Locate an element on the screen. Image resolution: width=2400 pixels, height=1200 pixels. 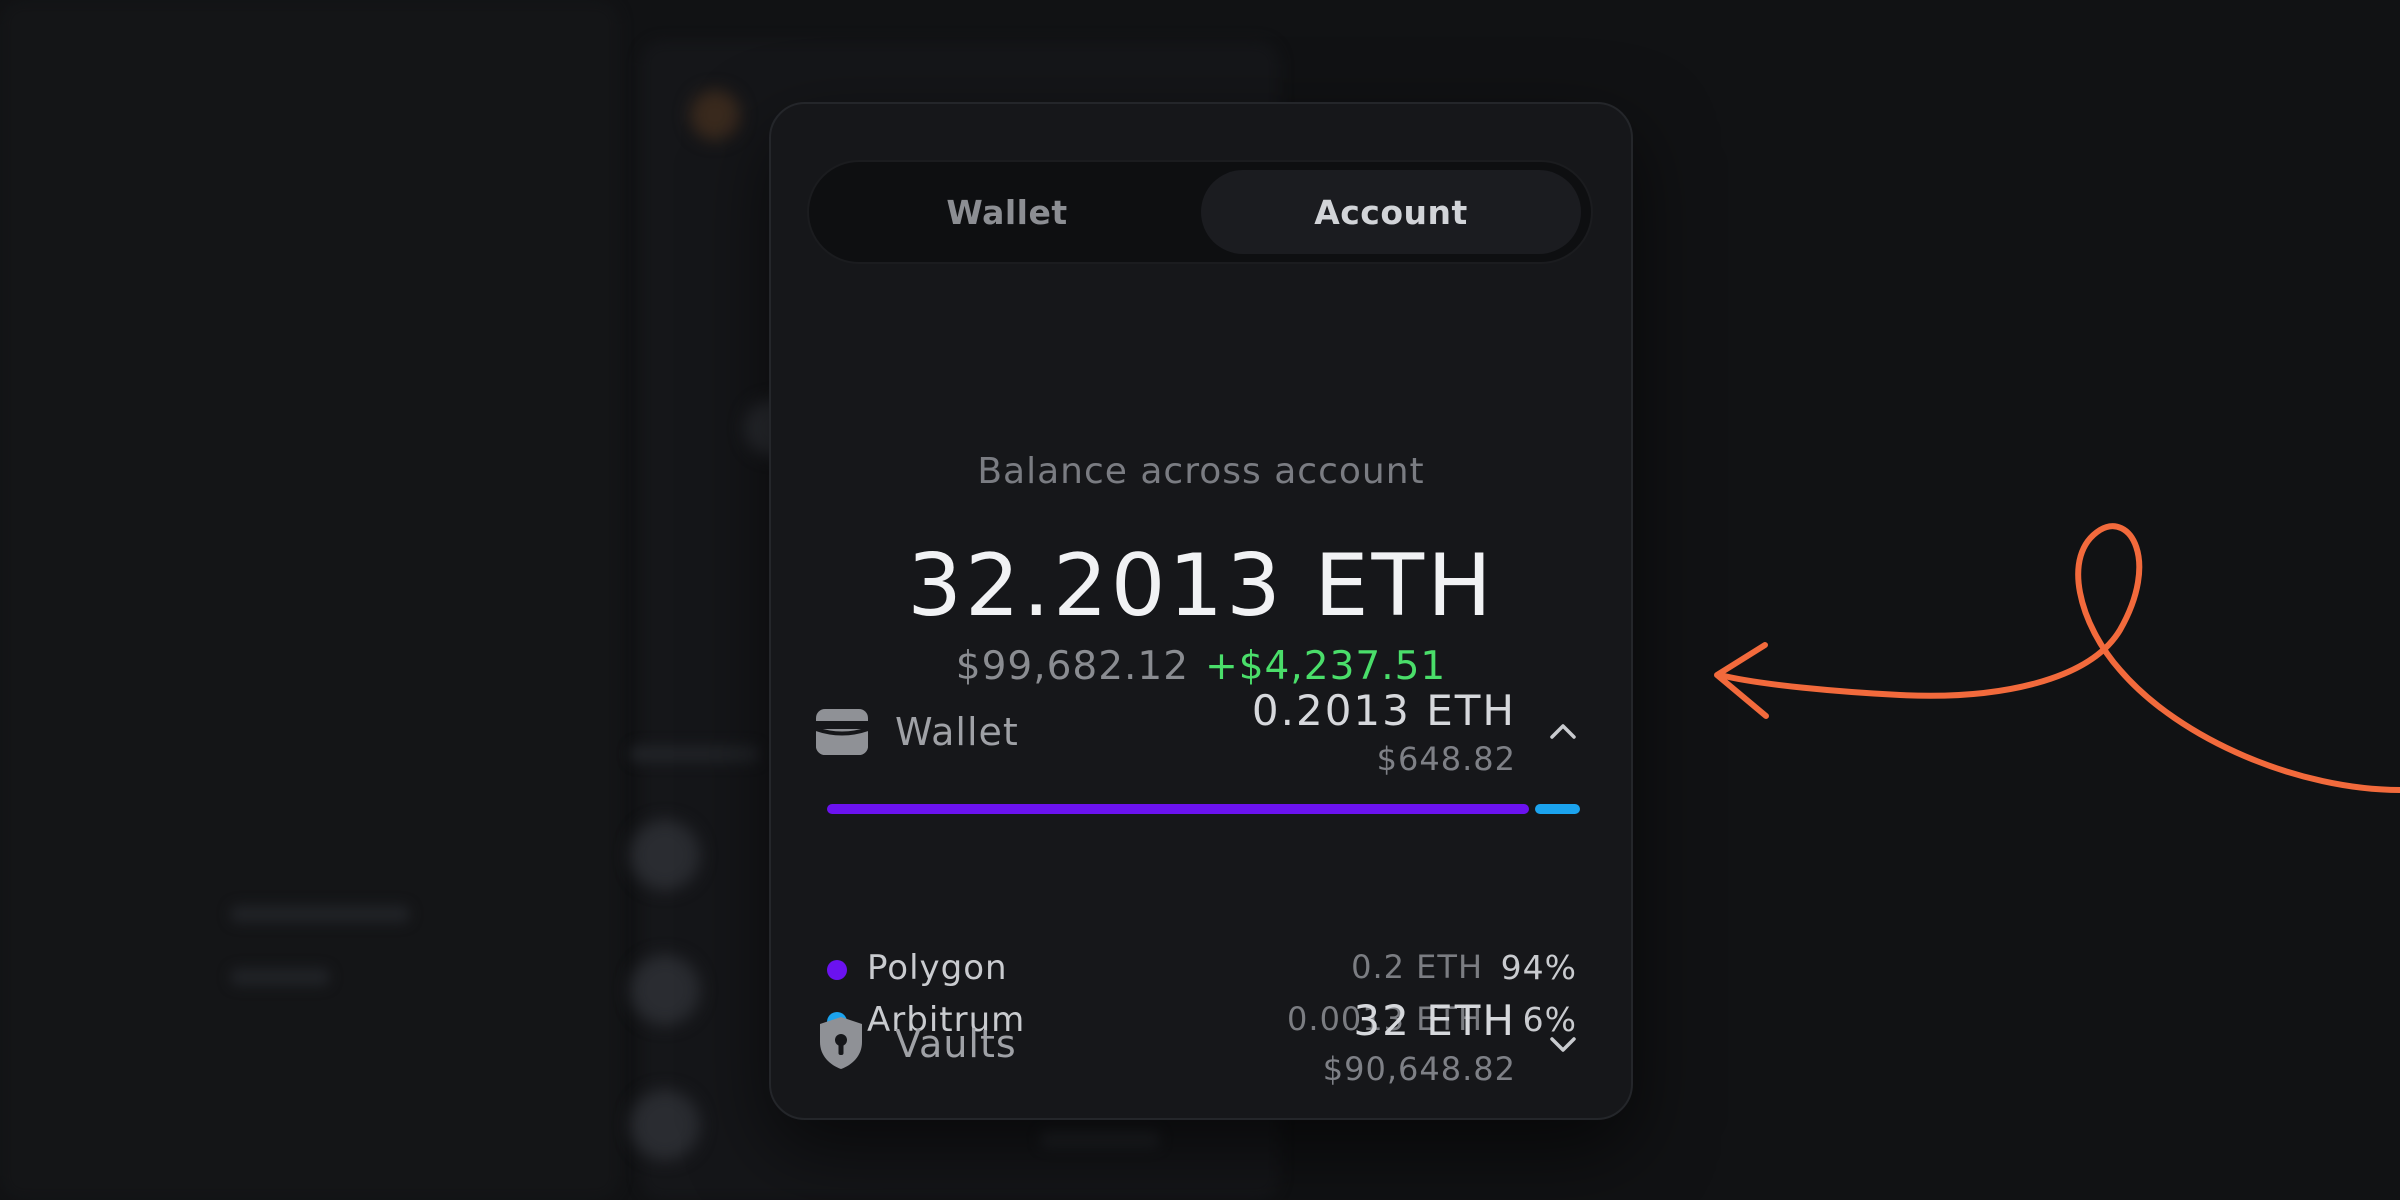
wallet-section-label: Wallet is located at coordinates (957, 732).